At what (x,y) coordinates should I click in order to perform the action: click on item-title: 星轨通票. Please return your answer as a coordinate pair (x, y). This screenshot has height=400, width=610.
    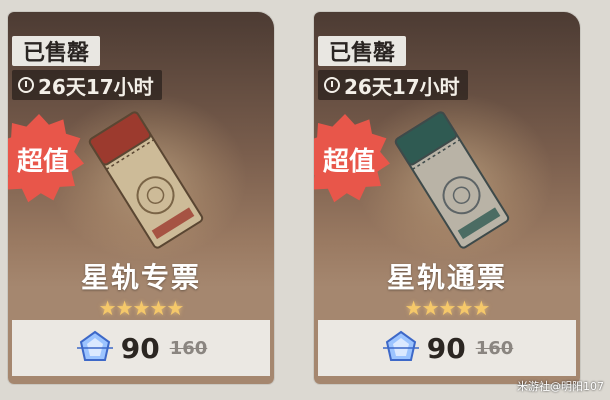
    Looking at the image, I should click on (446, 277).